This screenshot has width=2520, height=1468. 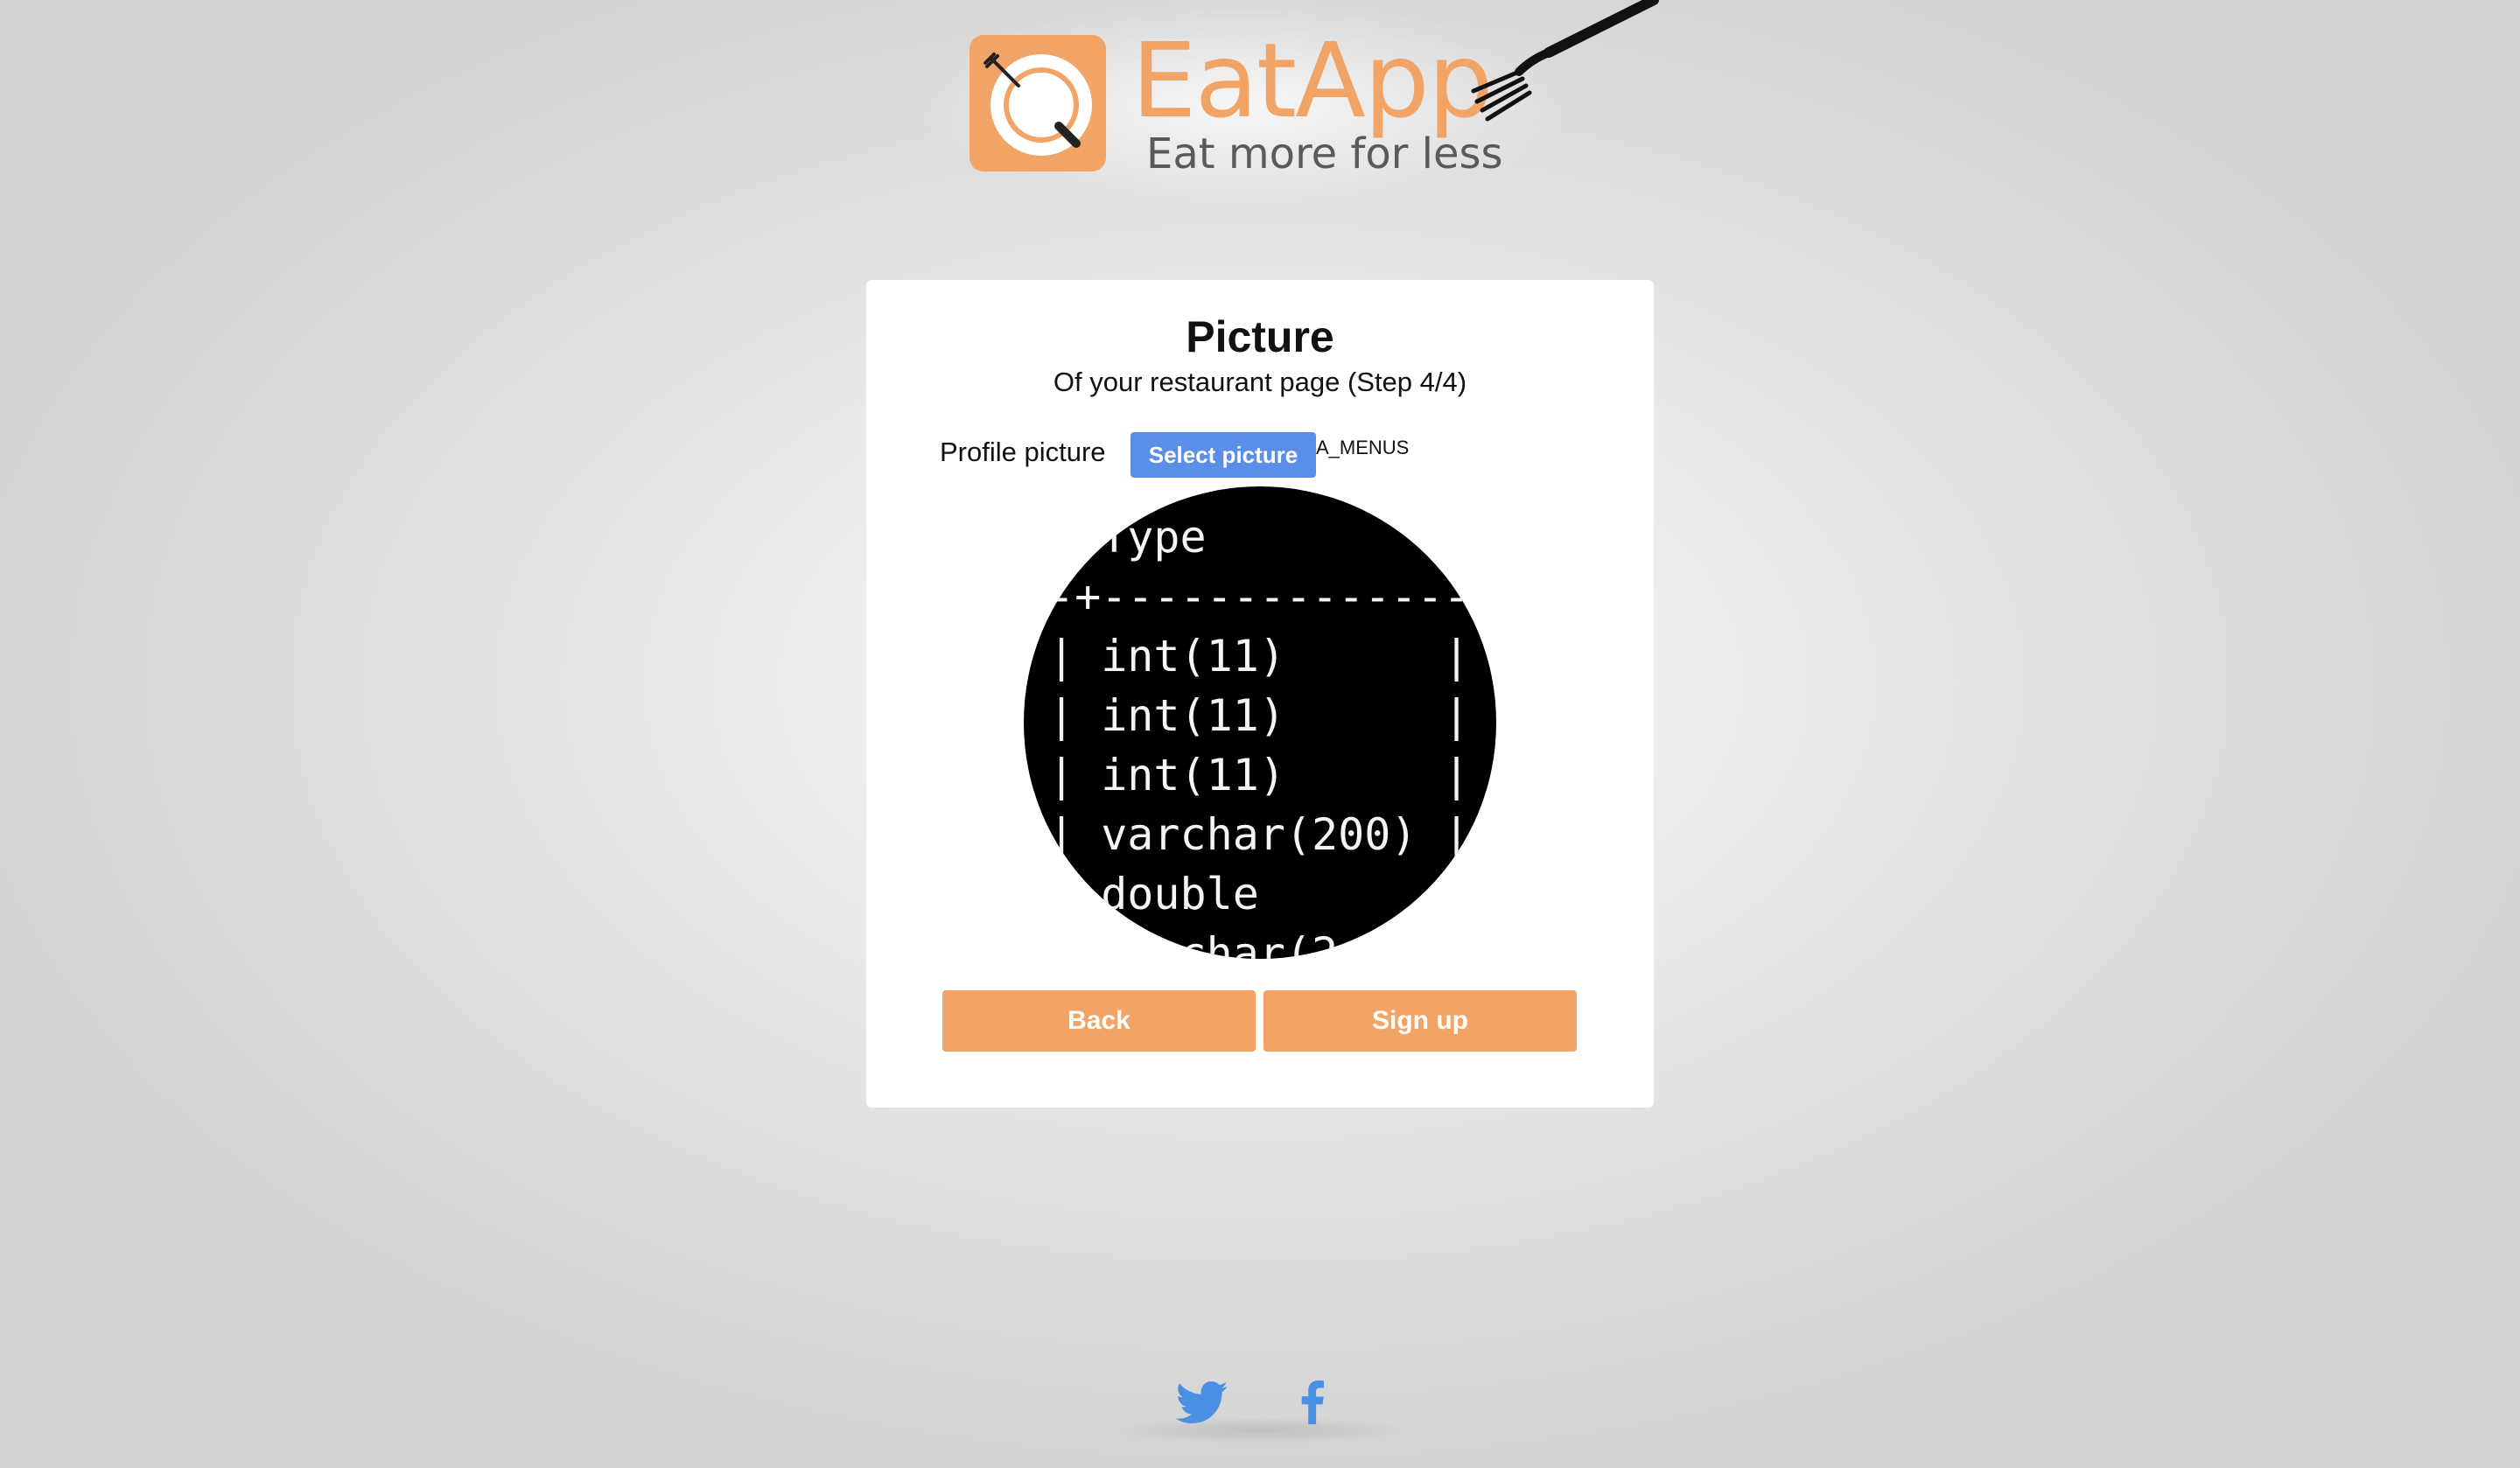 I want to click on page-title: Picture, so click(x=1260, y=336).